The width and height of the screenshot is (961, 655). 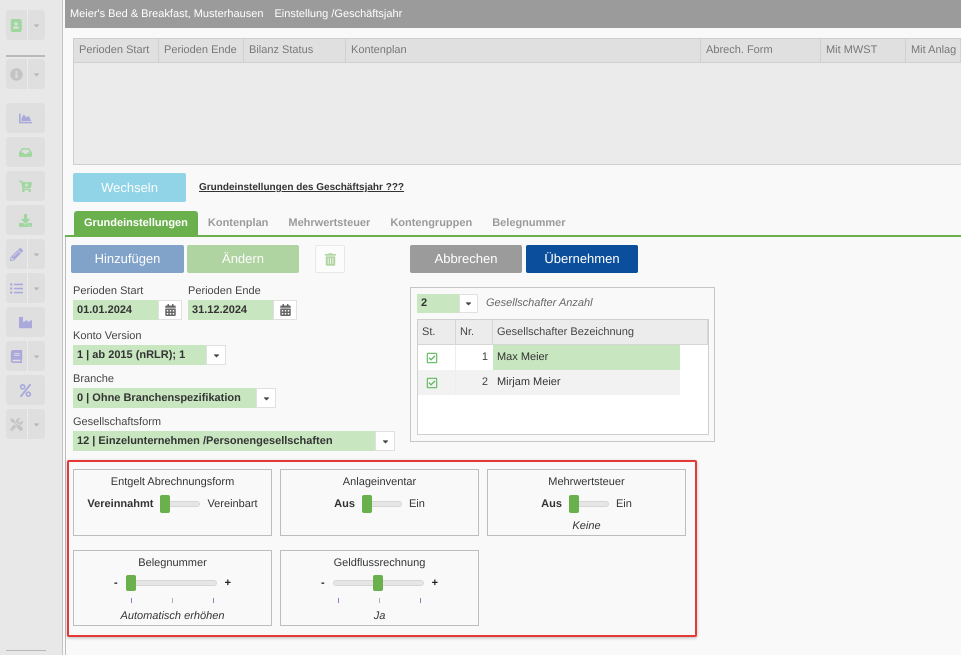 I want to click on percent-icon, so click(x=25, y=390).